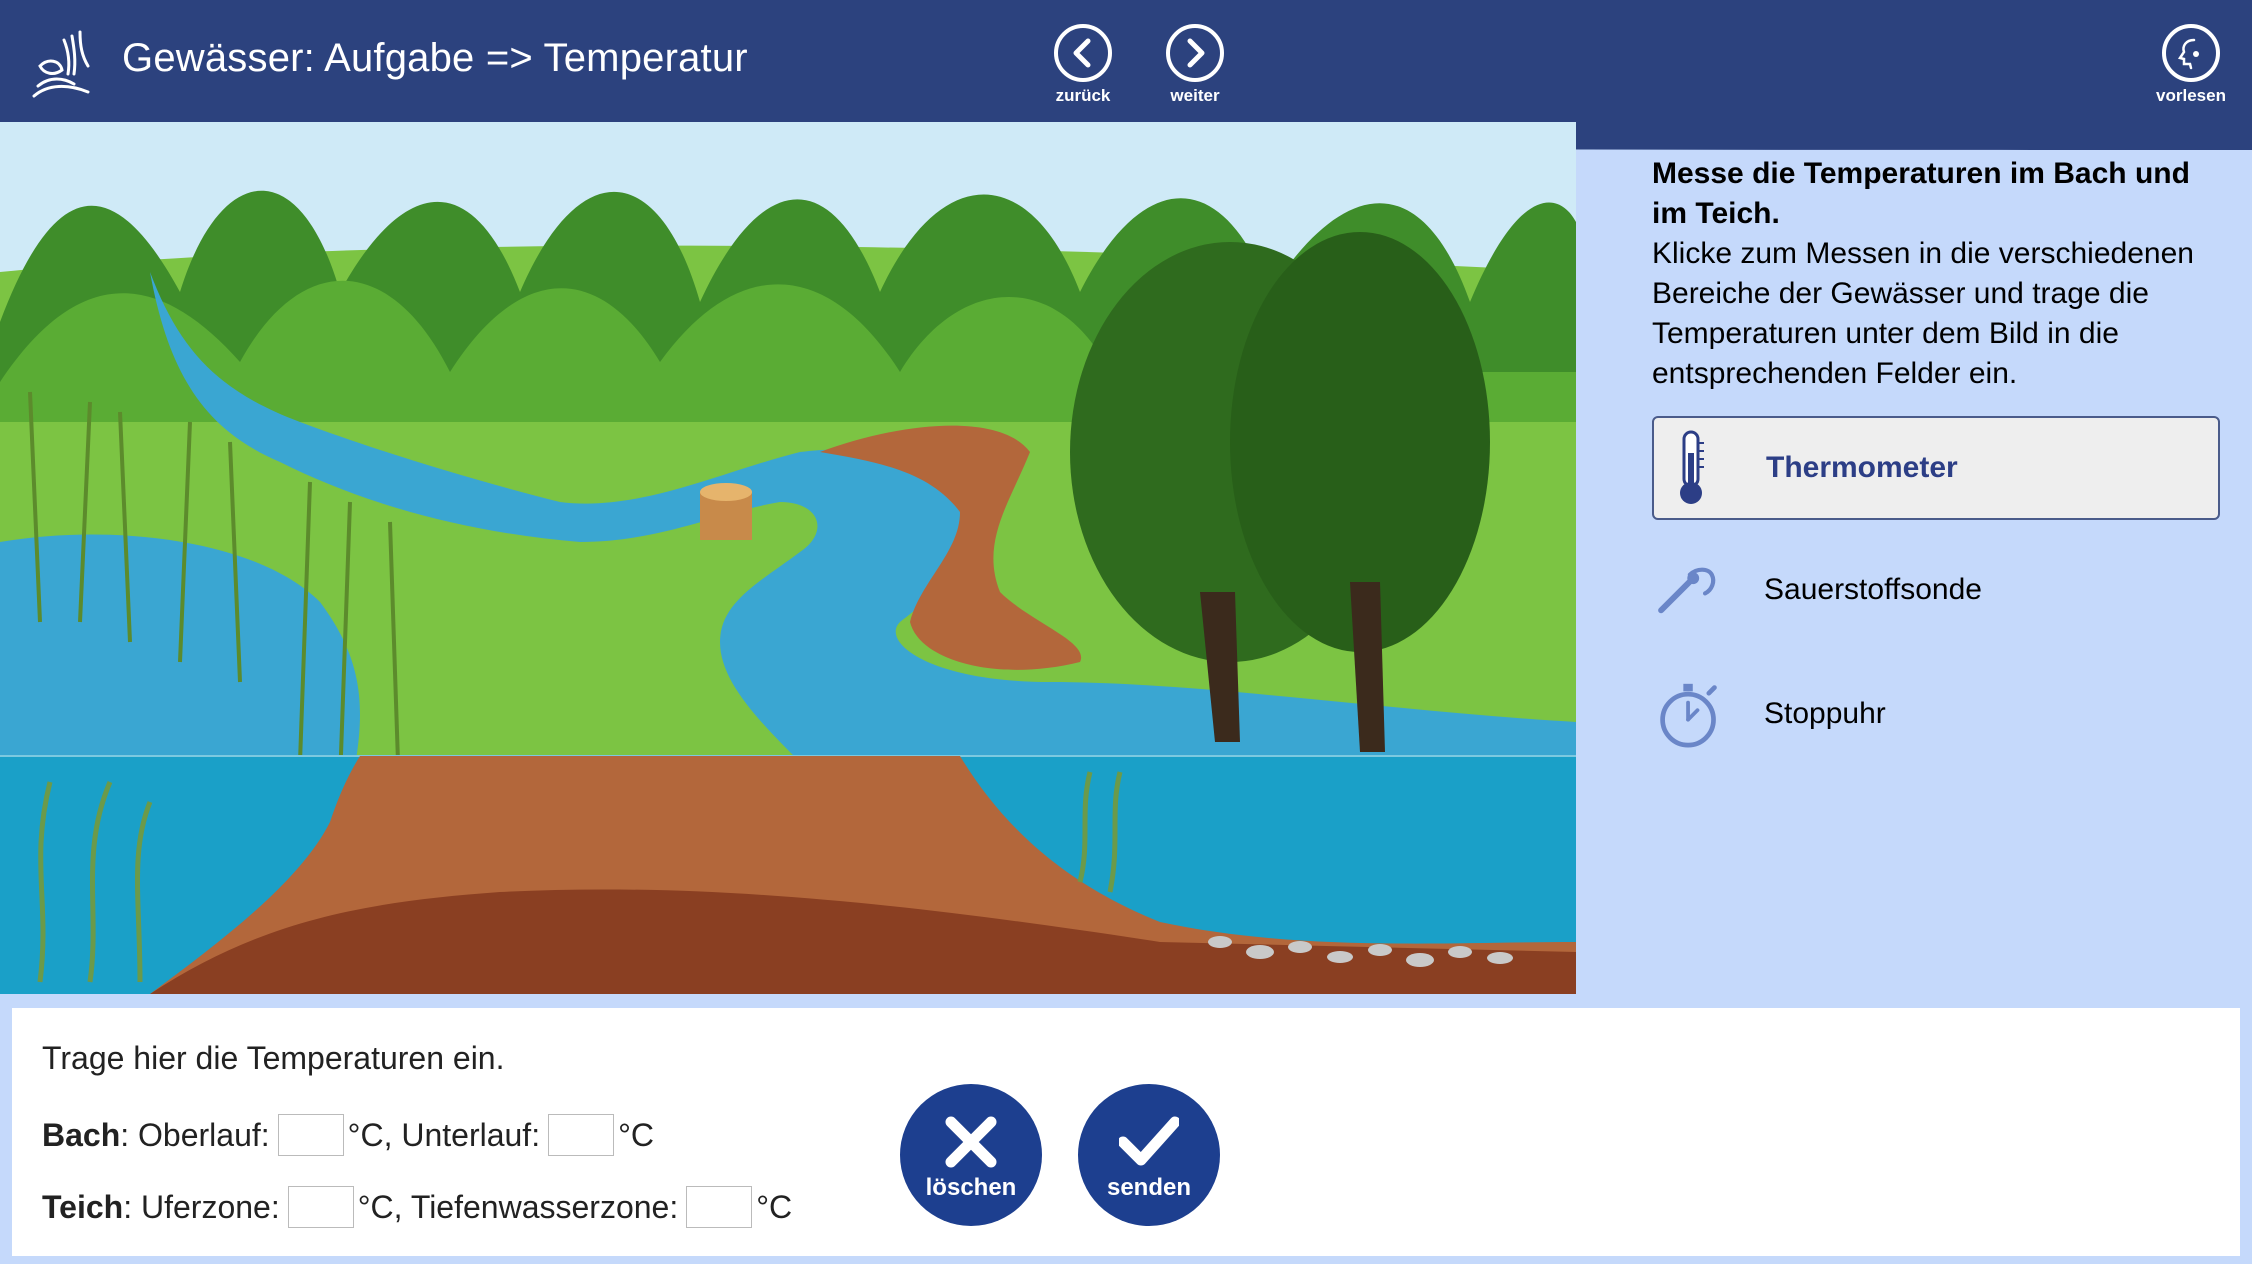 The height and width of the screenshot is (1264, 2252). I want to click on unterlauf-label: °C, Unterlauf:, so click(444, 1134).